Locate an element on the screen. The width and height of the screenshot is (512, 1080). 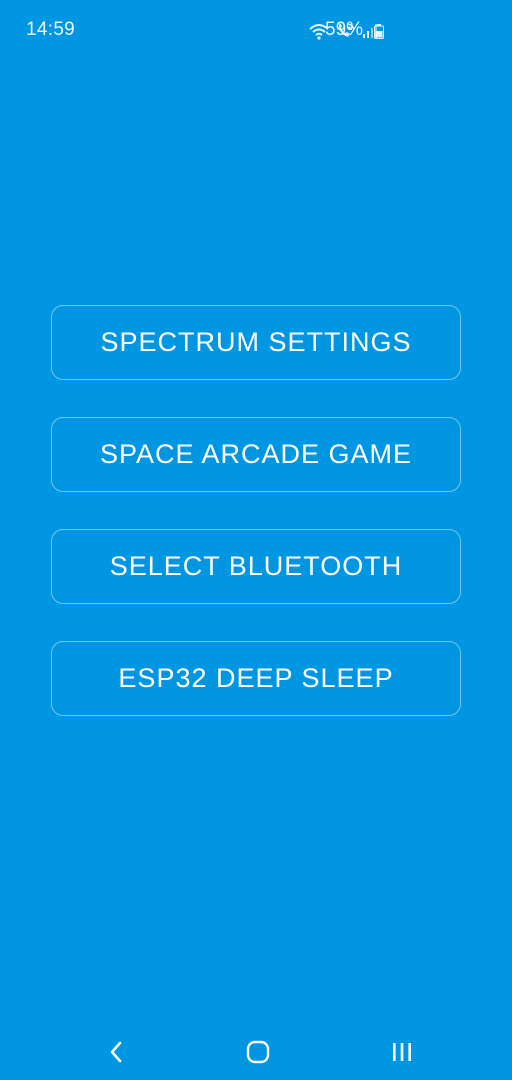
battery-icon is located at coordinates (379, 34).